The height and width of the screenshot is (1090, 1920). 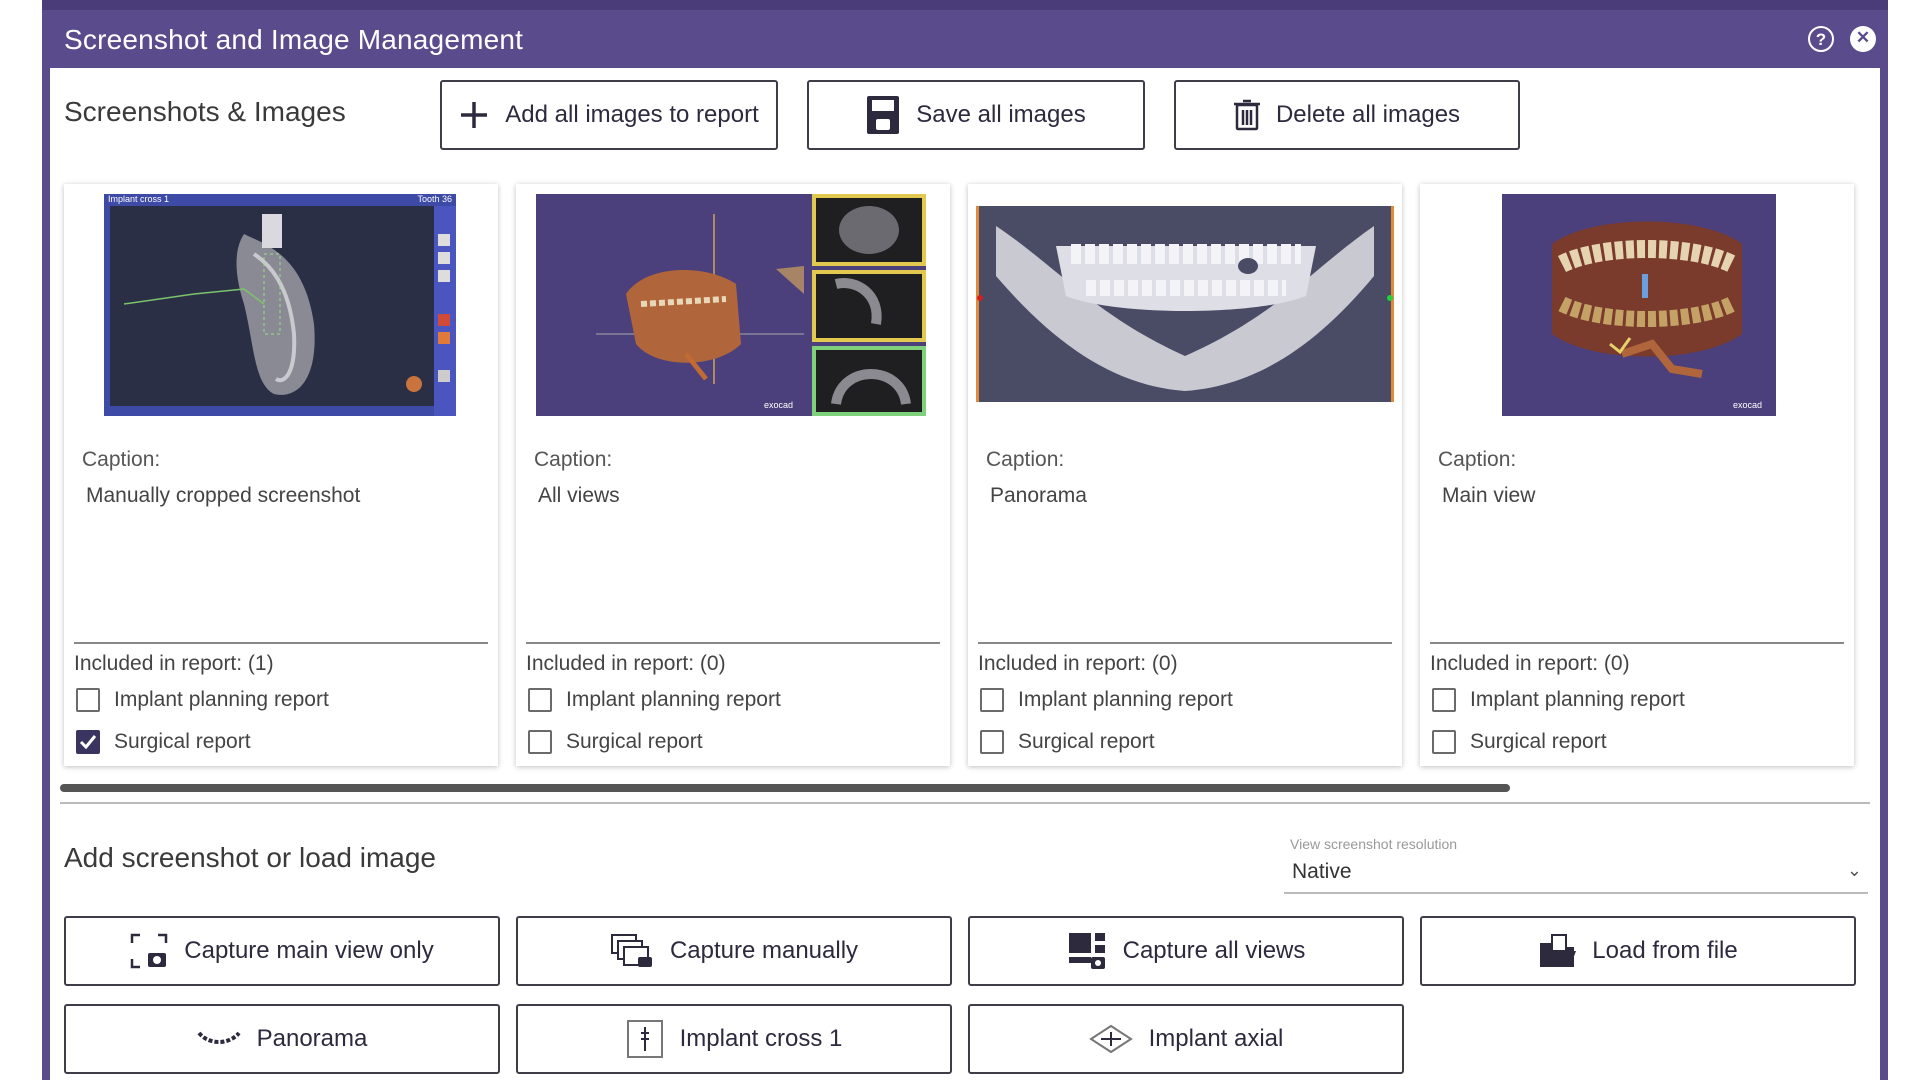 I want to click on panorama-icon, so click(x=219, y=1039).